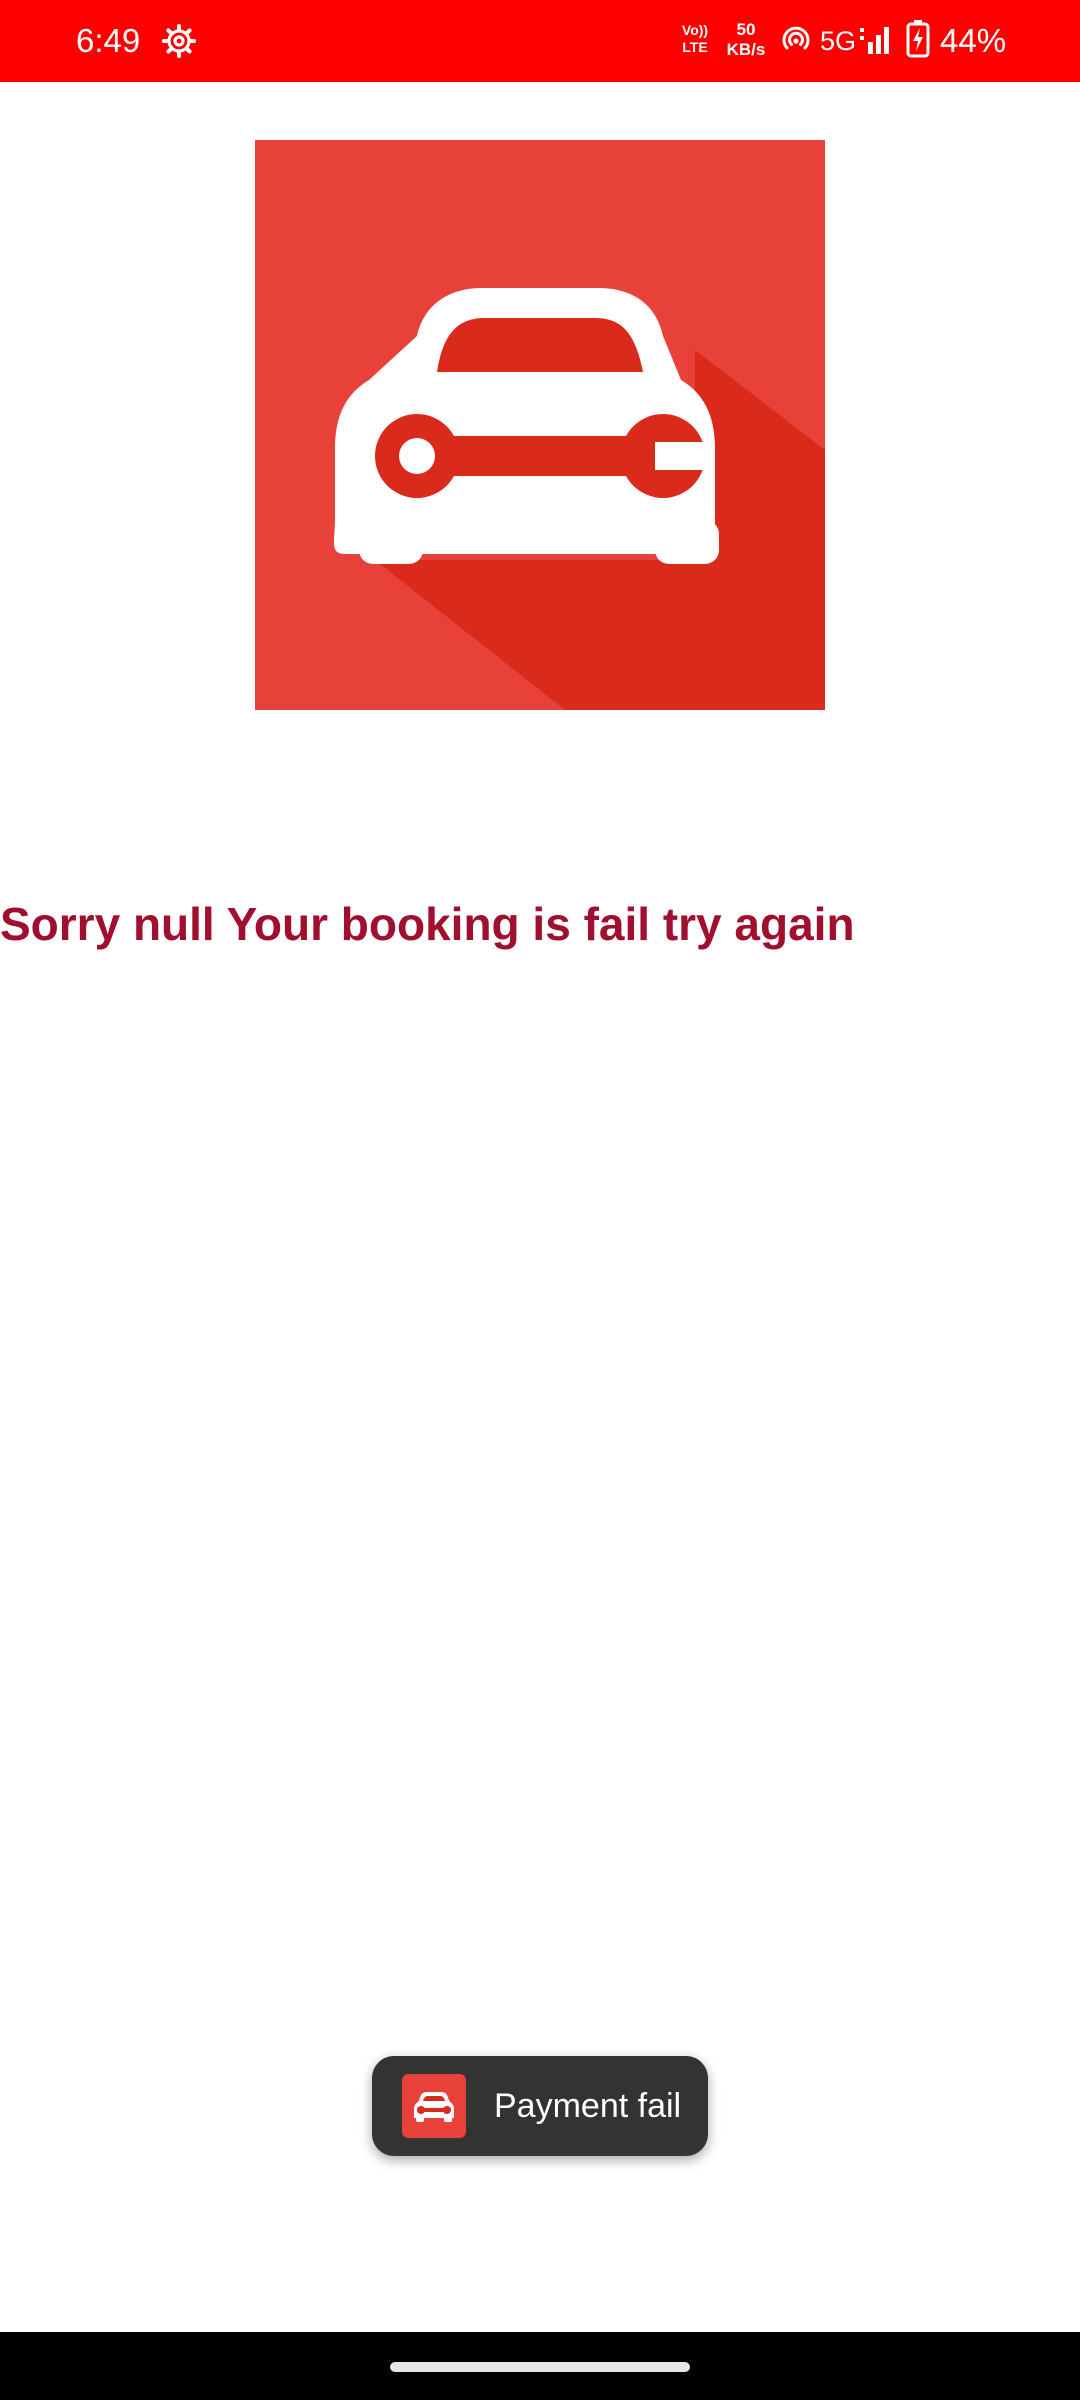 The height and width of the screenshot is (2400, 1080). I want to click on lte-label: LTE, so click(695, 47).